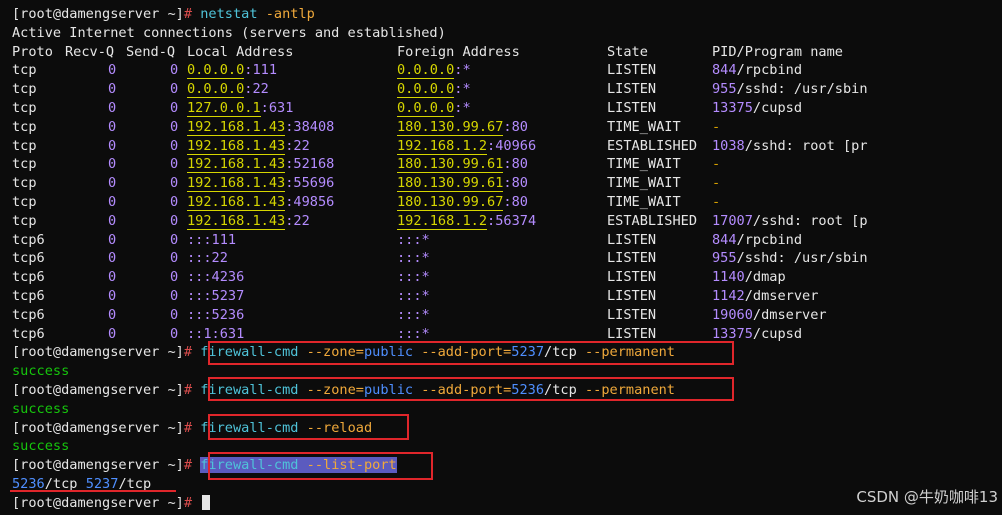  What do you see at coordinates (310, 202) in the screenshot?
I see `local-port: :49856` at bounding box center [310, 202].